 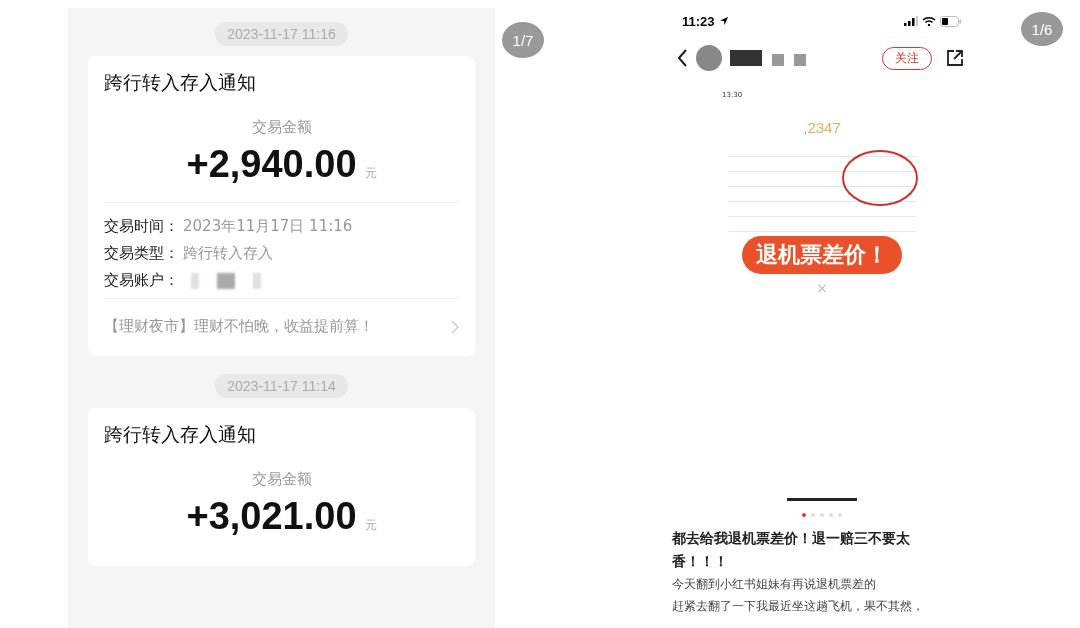 I want to click on post-title: 都去给我退机票差价！退一赔三不要太香！！！, so click(x=791, y=550).